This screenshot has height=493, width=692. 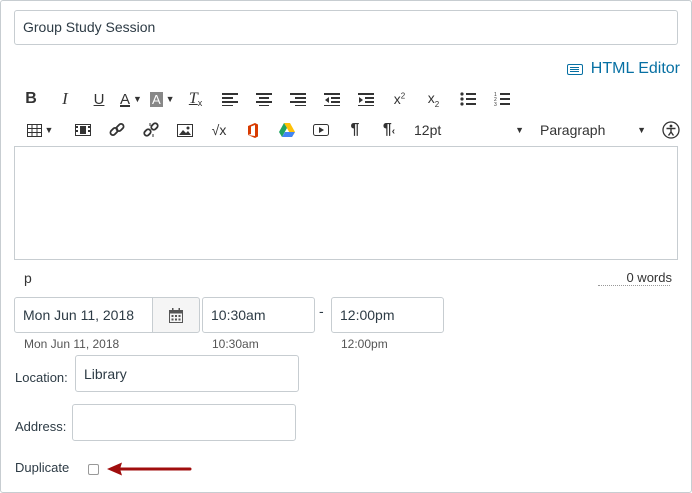 I want to click on numbered-list-icon: 123, so click(x=502, y=99).